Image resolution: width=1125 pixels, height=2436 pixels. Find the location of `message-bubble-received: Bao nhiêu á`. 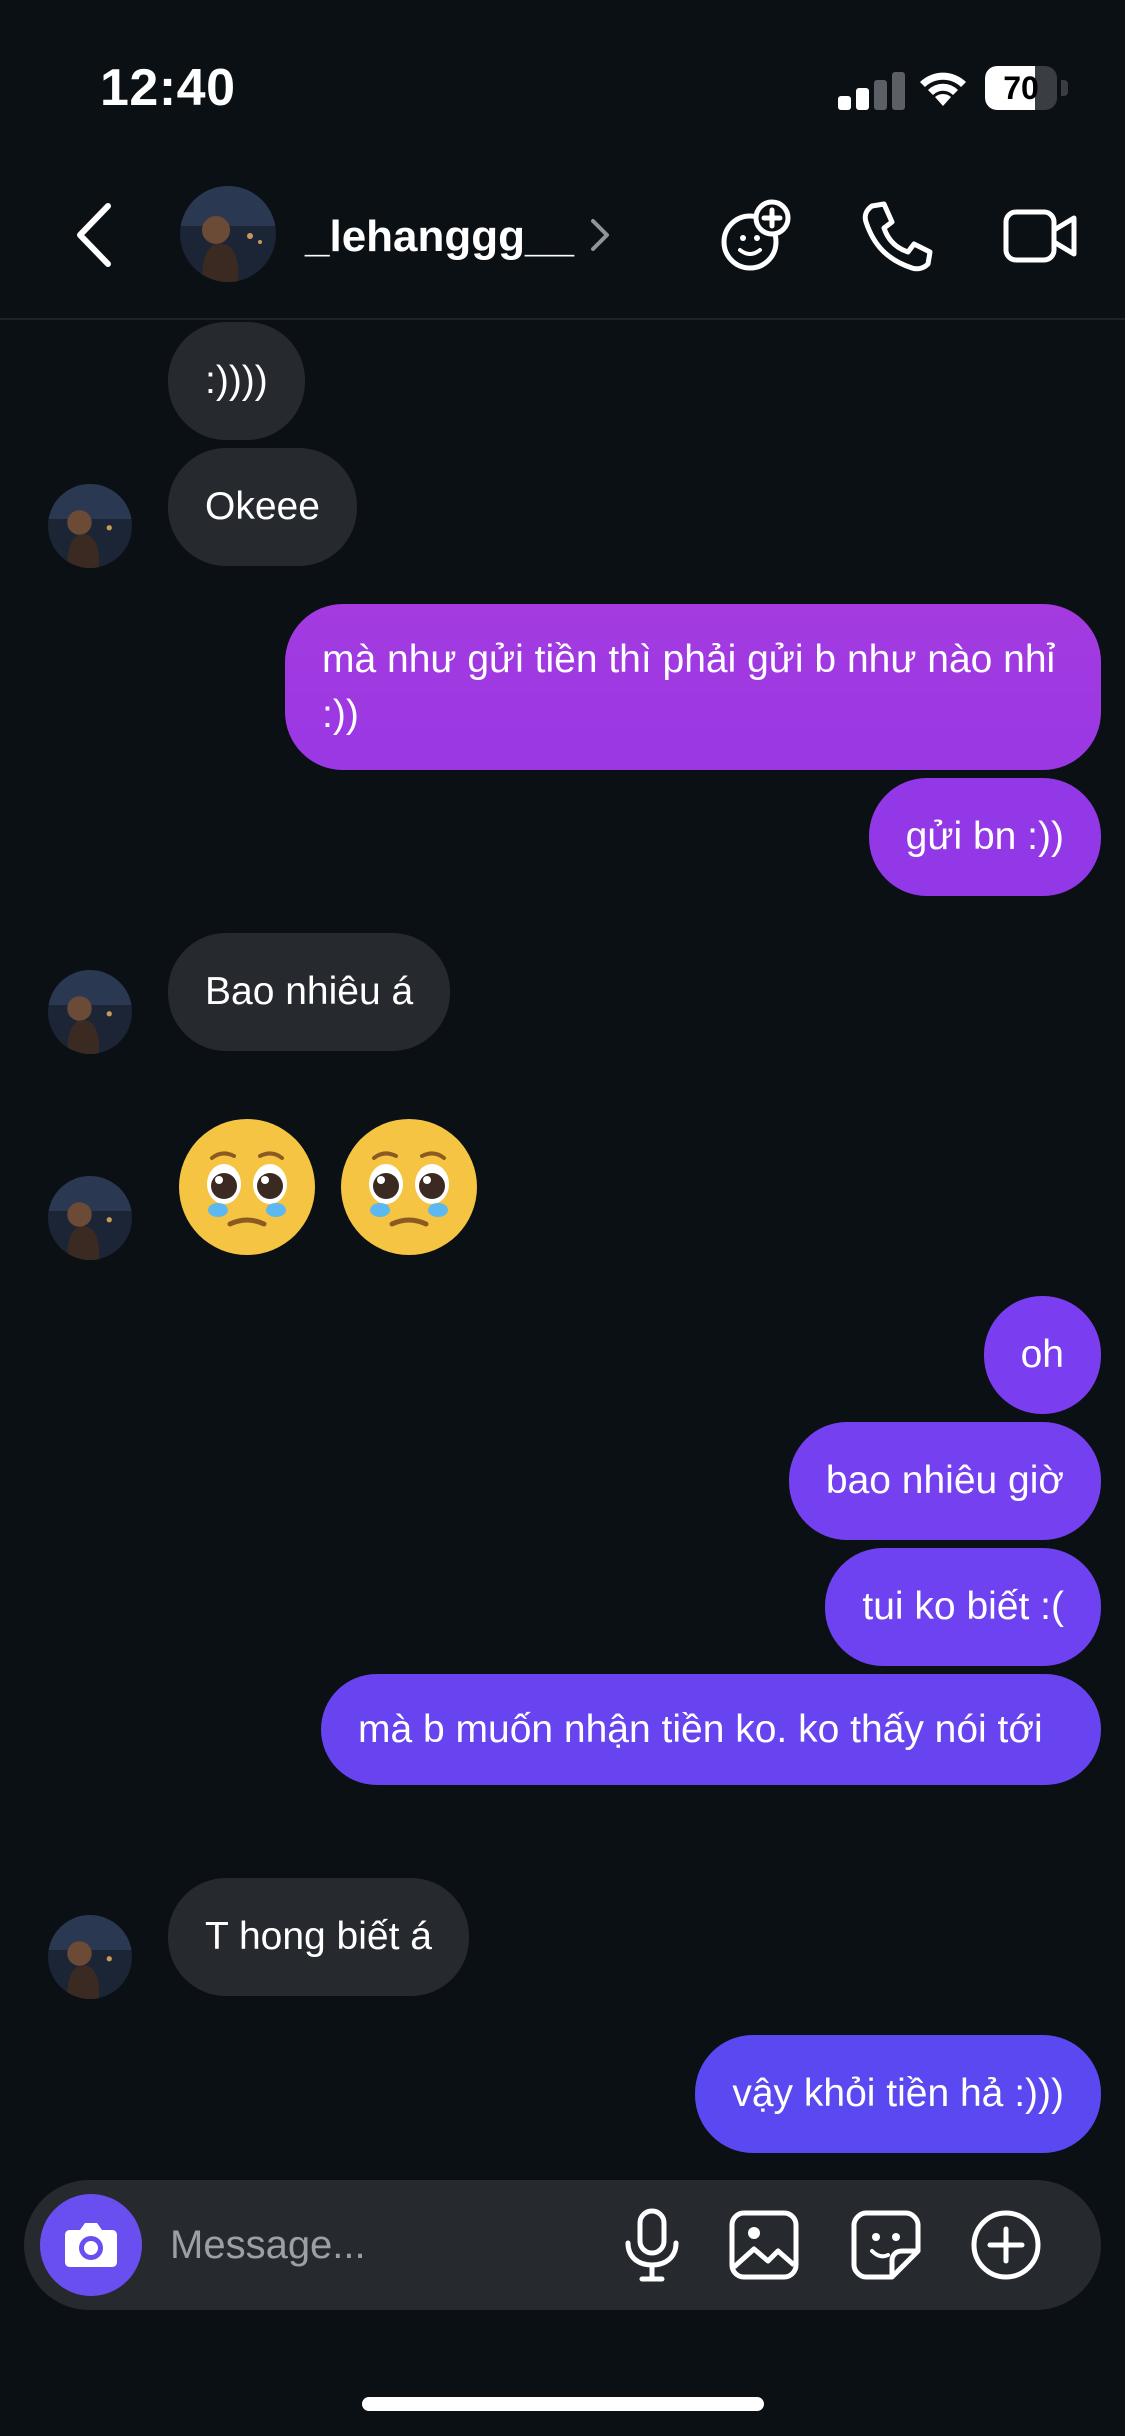

message-bubble-received: Bao nhiêu á is located at coordinates (309, 992).